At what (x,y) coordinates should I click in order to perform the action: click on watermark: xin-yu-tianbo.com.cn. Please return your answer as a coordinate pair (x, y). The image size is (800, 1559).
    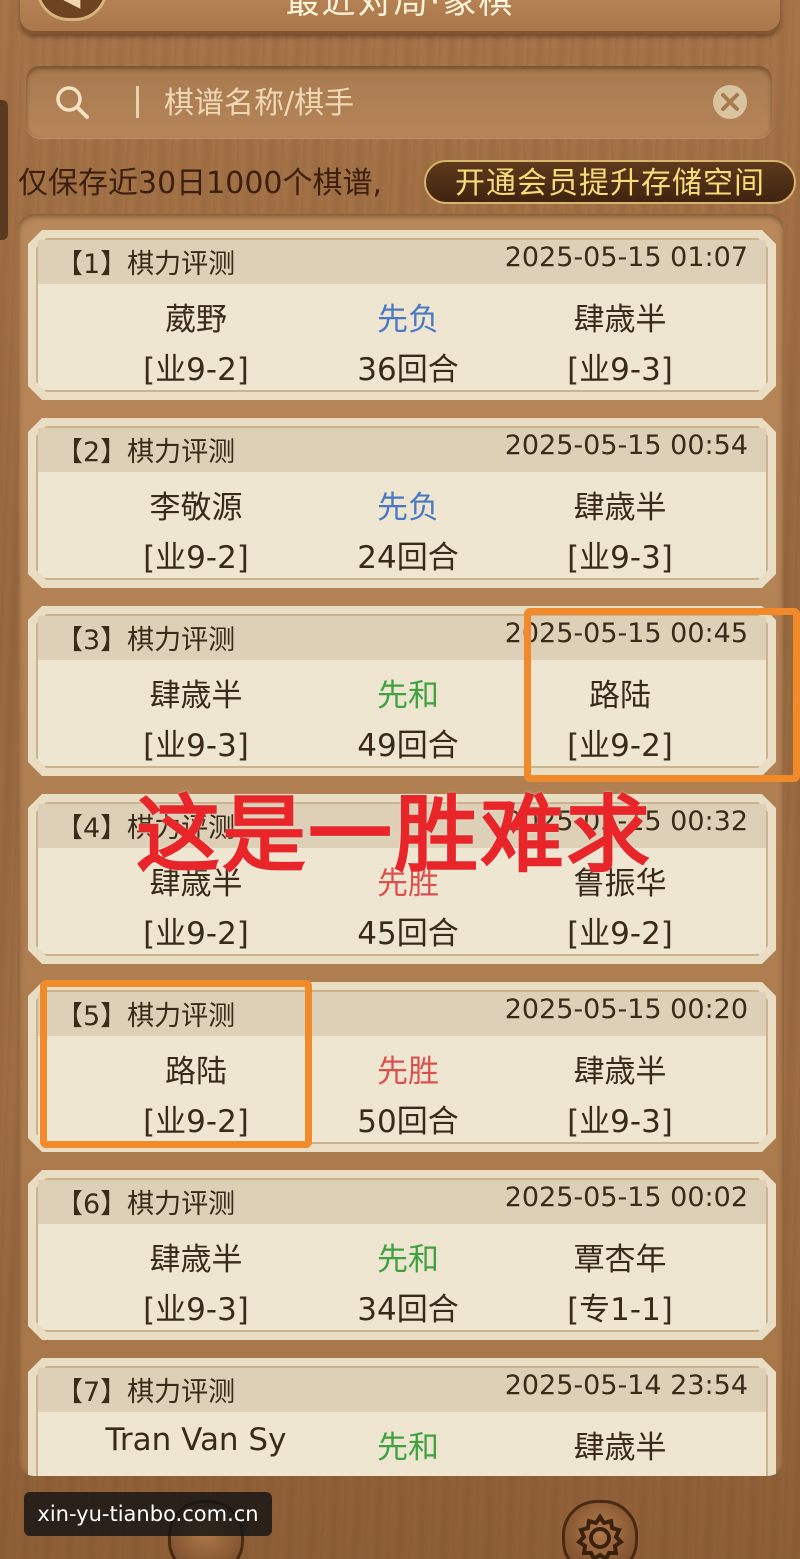
    Looking at the image, I should click on (148, 1514).